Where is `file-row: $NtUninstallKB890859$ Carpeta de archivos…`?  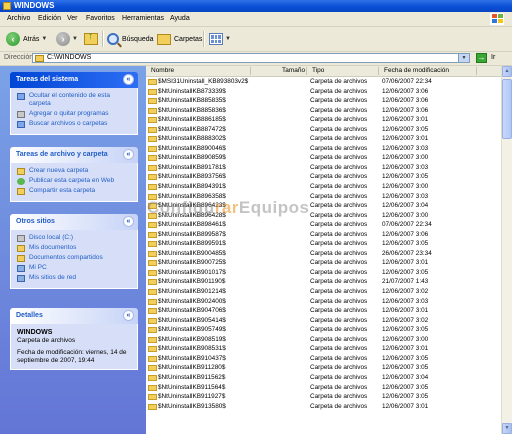
file-row: $NtUninstallKB890859$ Carpeta de archivos… is located at coordinates (323, 158).